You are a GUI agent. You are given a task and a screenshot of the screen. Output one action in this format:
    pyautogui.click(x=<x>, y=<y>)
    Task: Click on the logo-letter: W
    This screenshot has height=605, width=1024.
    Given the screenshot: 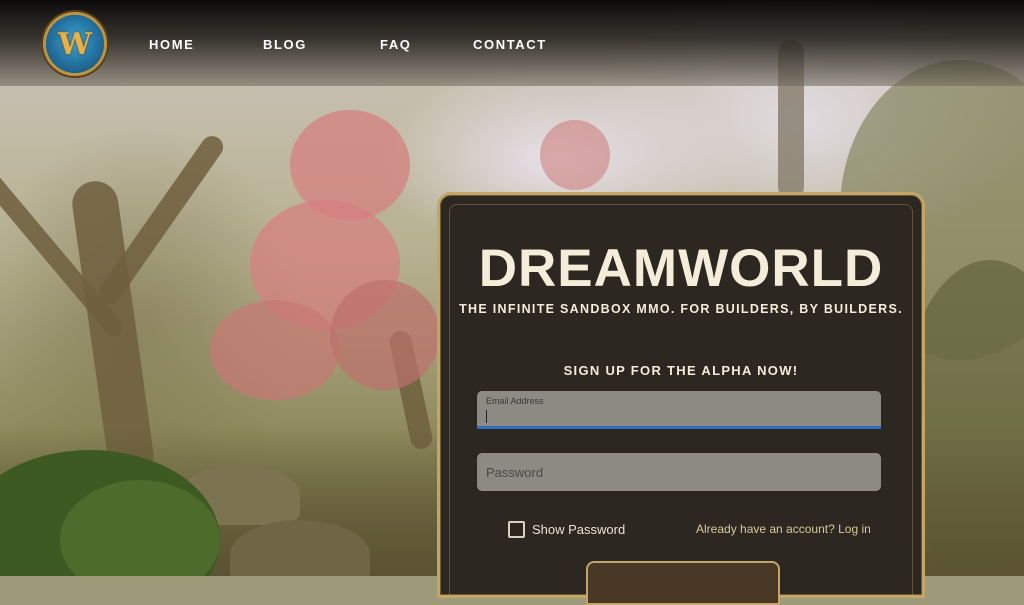 What is the action you would take?
    pyautogui.click(x=75, y=44)
    